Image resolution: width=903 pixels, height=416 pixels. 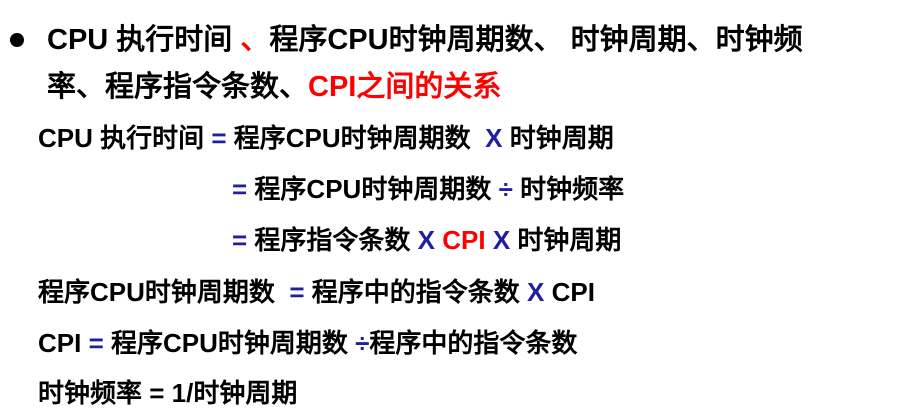 I want to click on formula-term-cpi: CPI, so click(x=464, y=240).